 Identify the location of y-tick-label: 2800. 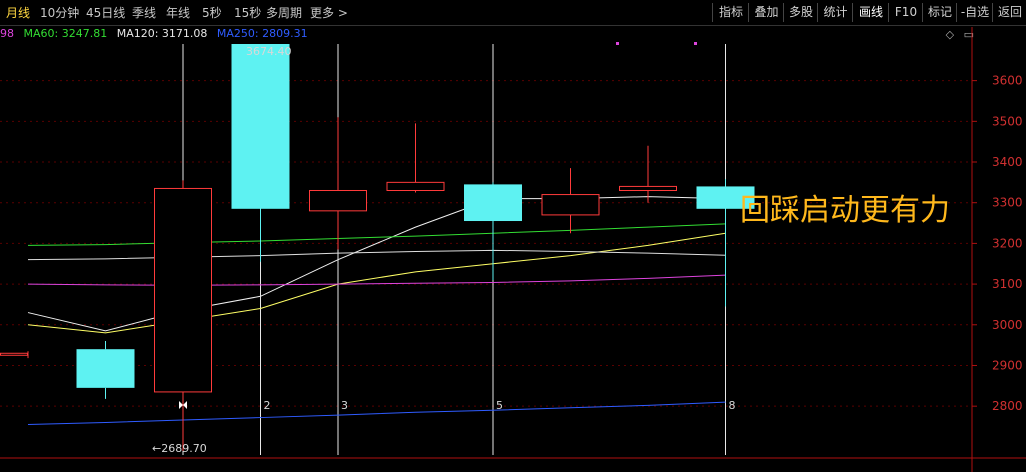
(1007, 406).